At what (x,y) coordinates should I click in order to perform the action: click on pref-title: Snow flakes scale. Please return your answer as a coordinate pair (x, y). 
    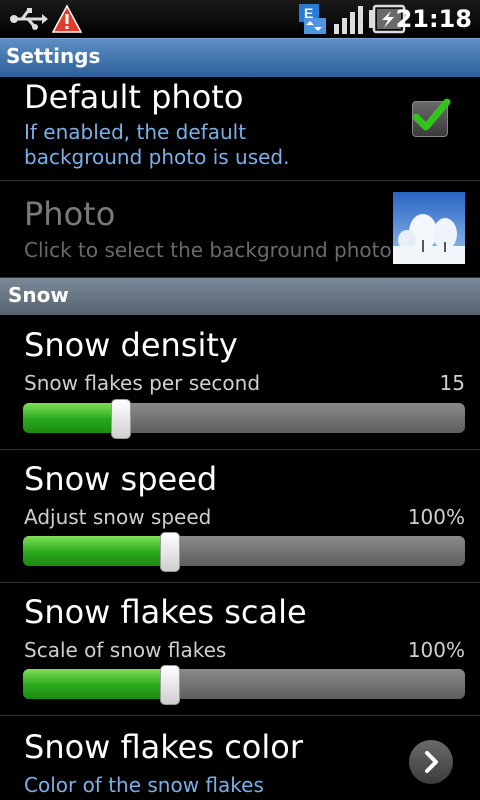
    Looking at the image, I should click on (165, 612).